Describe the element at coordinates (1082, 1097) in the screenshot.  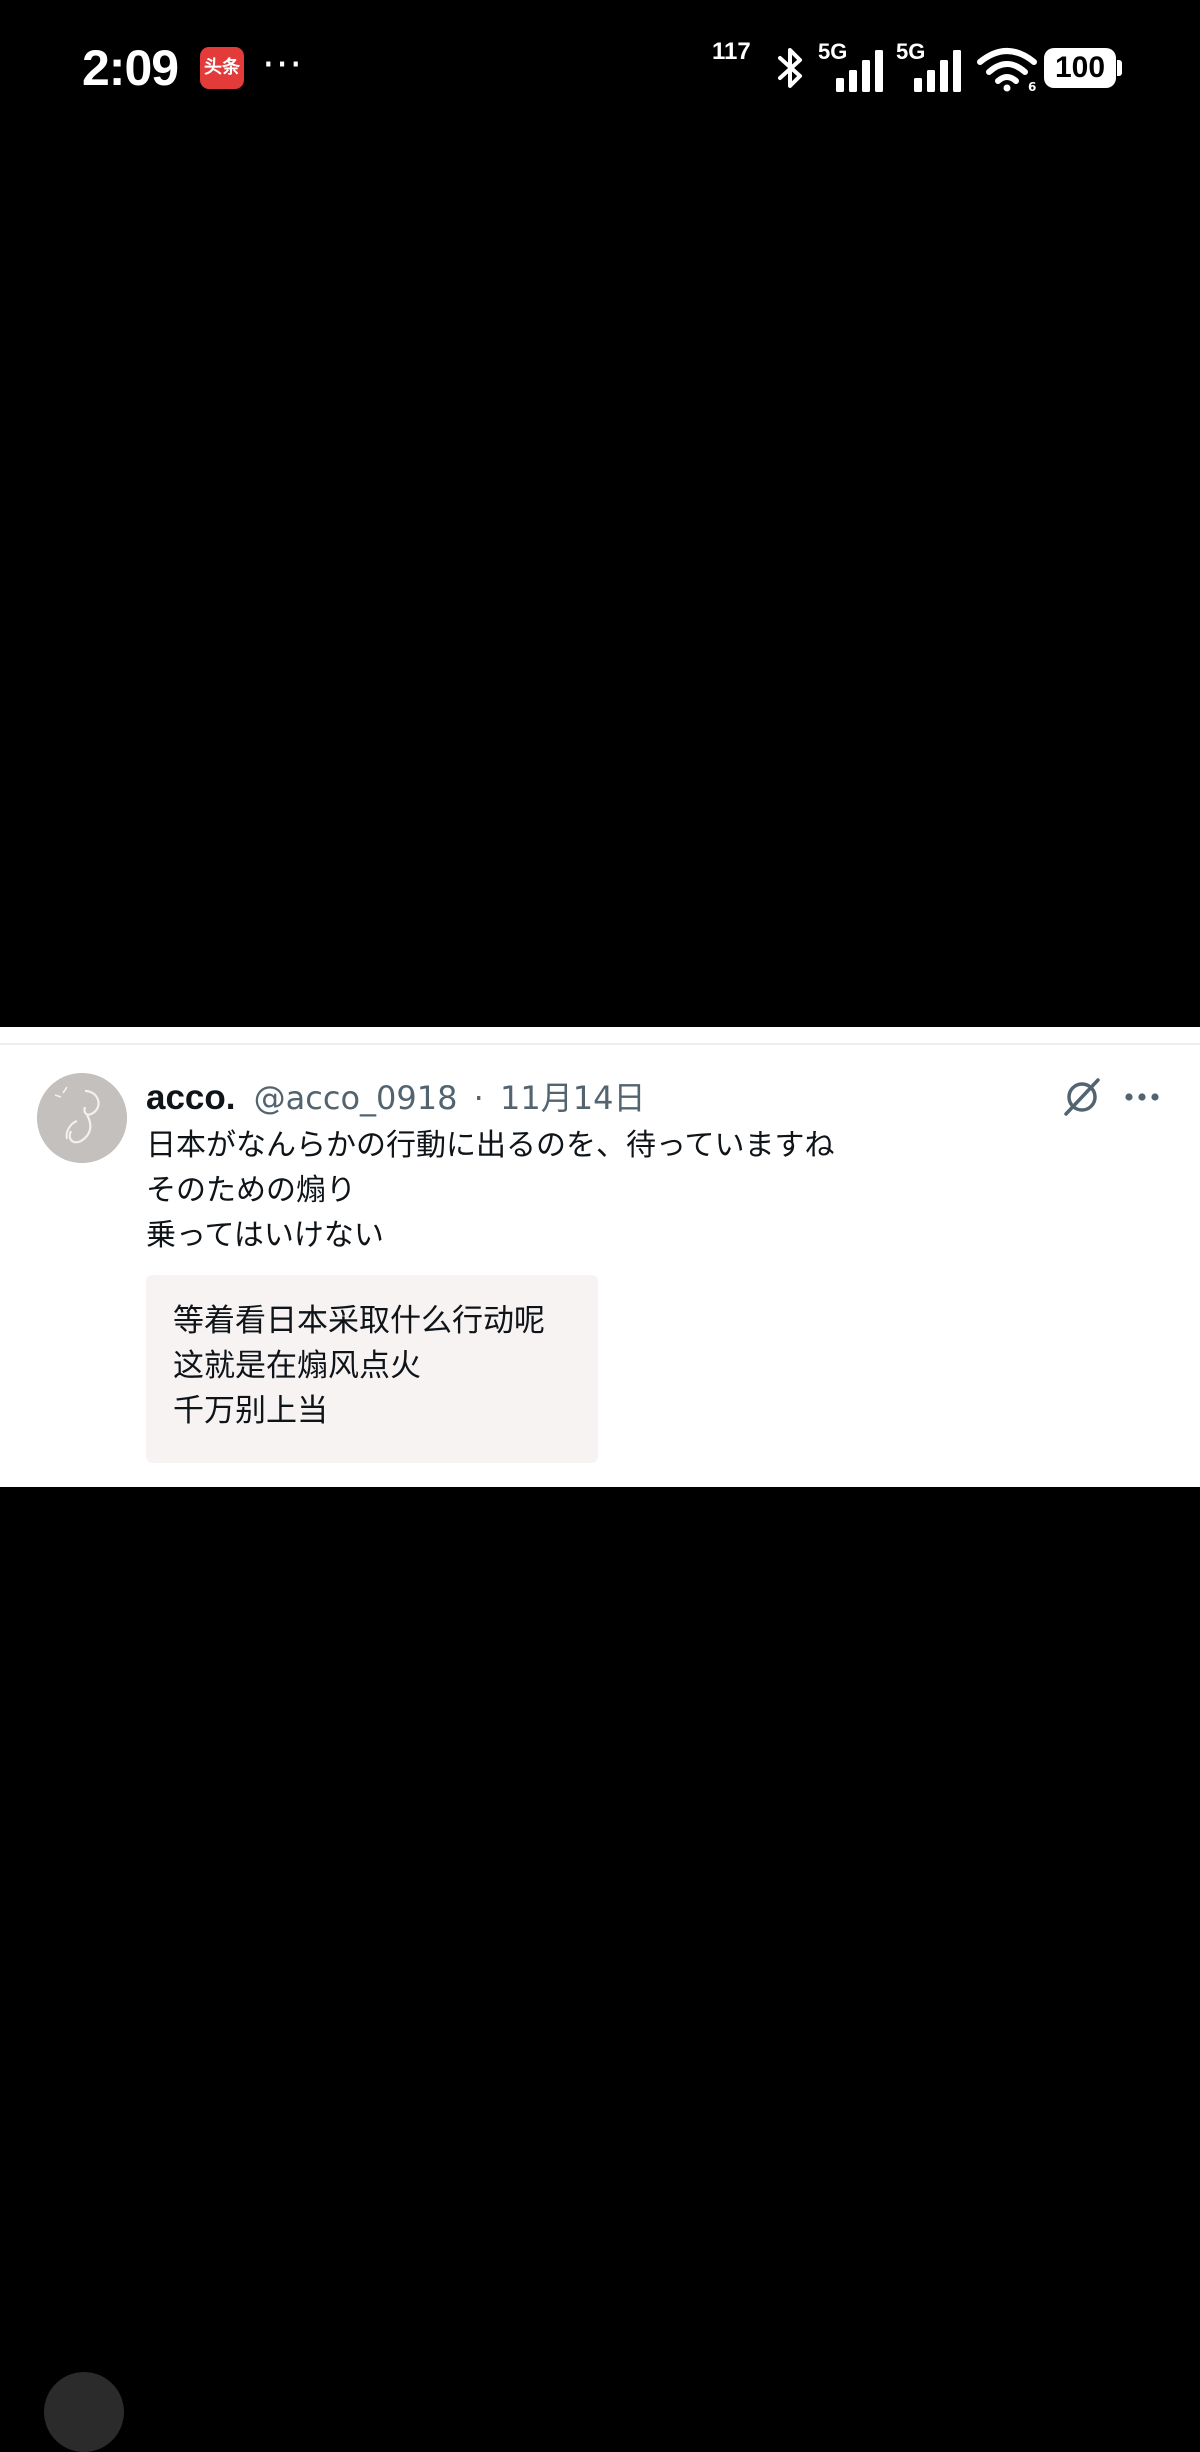
I see `grok-icon` at that location.